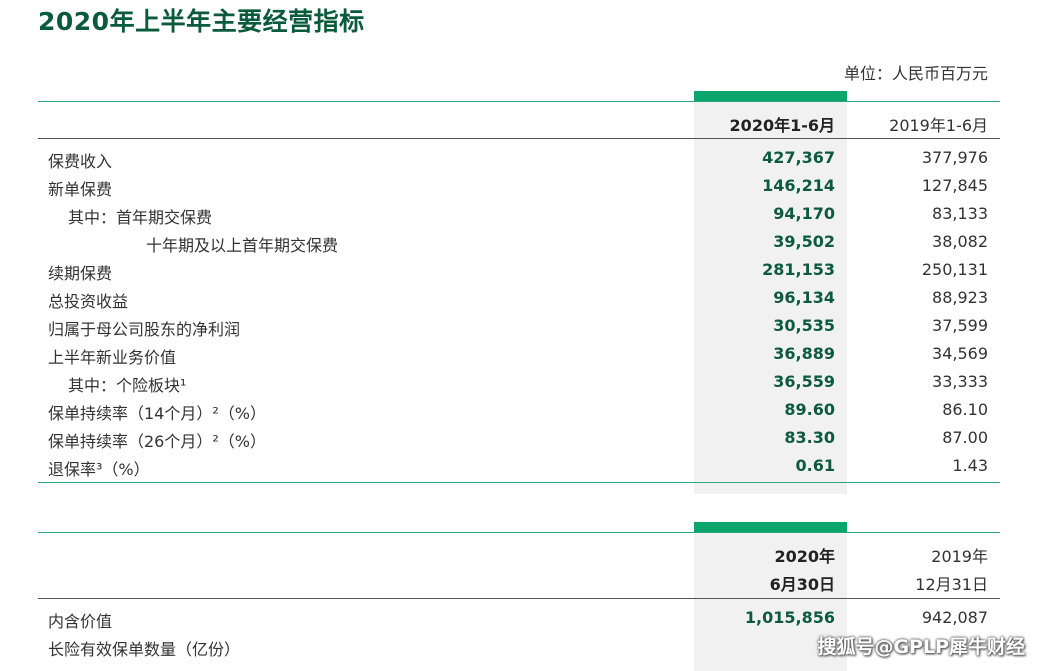 This screenshot has width=1050, height=671. What do you see at coordinates (525, 218) in the screenshot?
I see `table-row: 其中：首年期交保费 94,170 83,133` at bounding box center [525, 218].